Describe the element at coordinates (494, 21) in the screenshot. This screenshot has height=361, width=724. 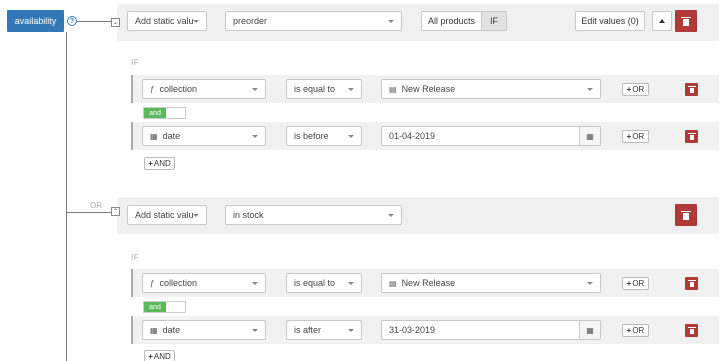
I see `if-button: IF` at that location.